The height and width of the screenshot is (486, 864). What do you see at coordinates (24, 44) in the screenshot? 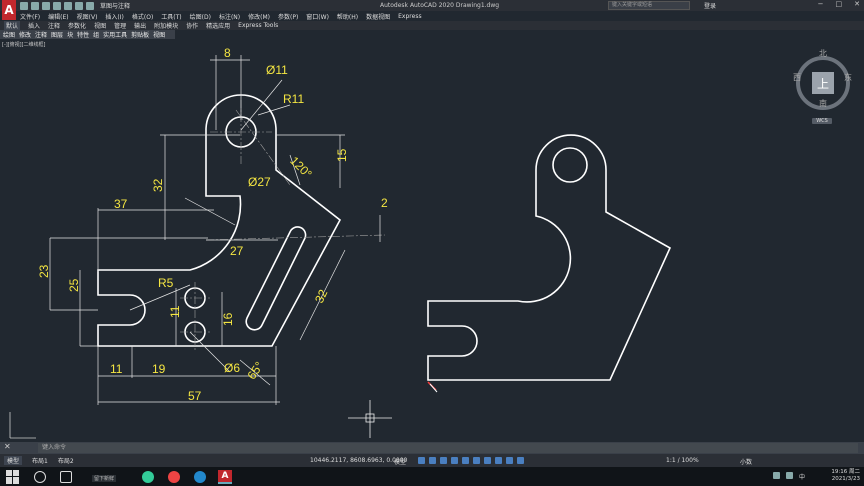
I see `viewport-controls-label: [-][俯视][二维线框]` at bounding box center [24, 44].